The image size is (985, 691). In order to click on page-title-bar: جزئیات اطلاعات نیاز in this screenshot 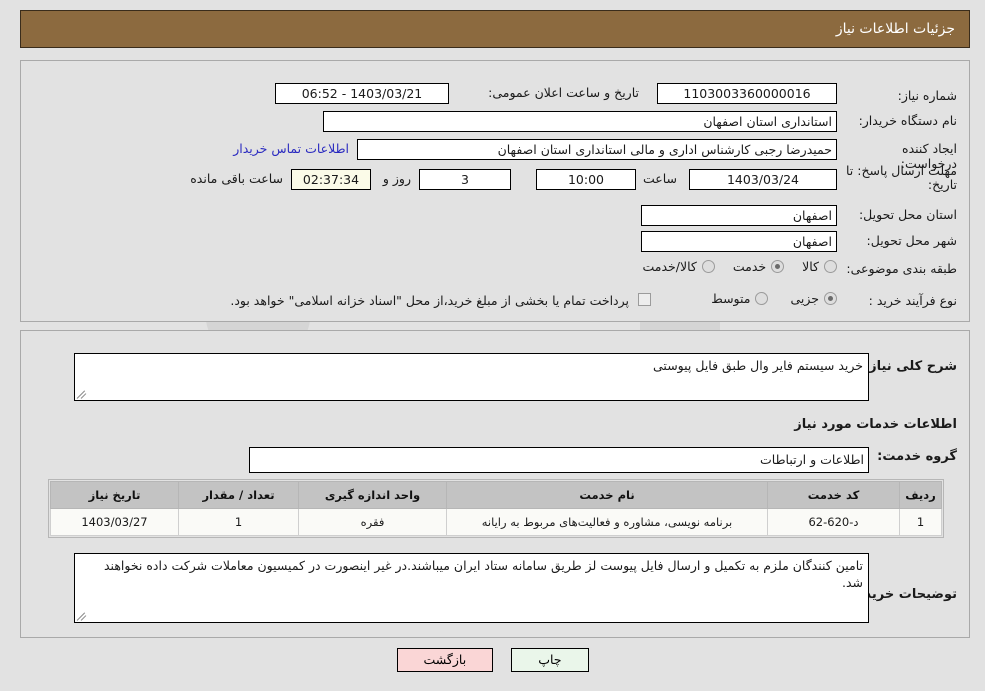, I will do `click(495, 29)`.